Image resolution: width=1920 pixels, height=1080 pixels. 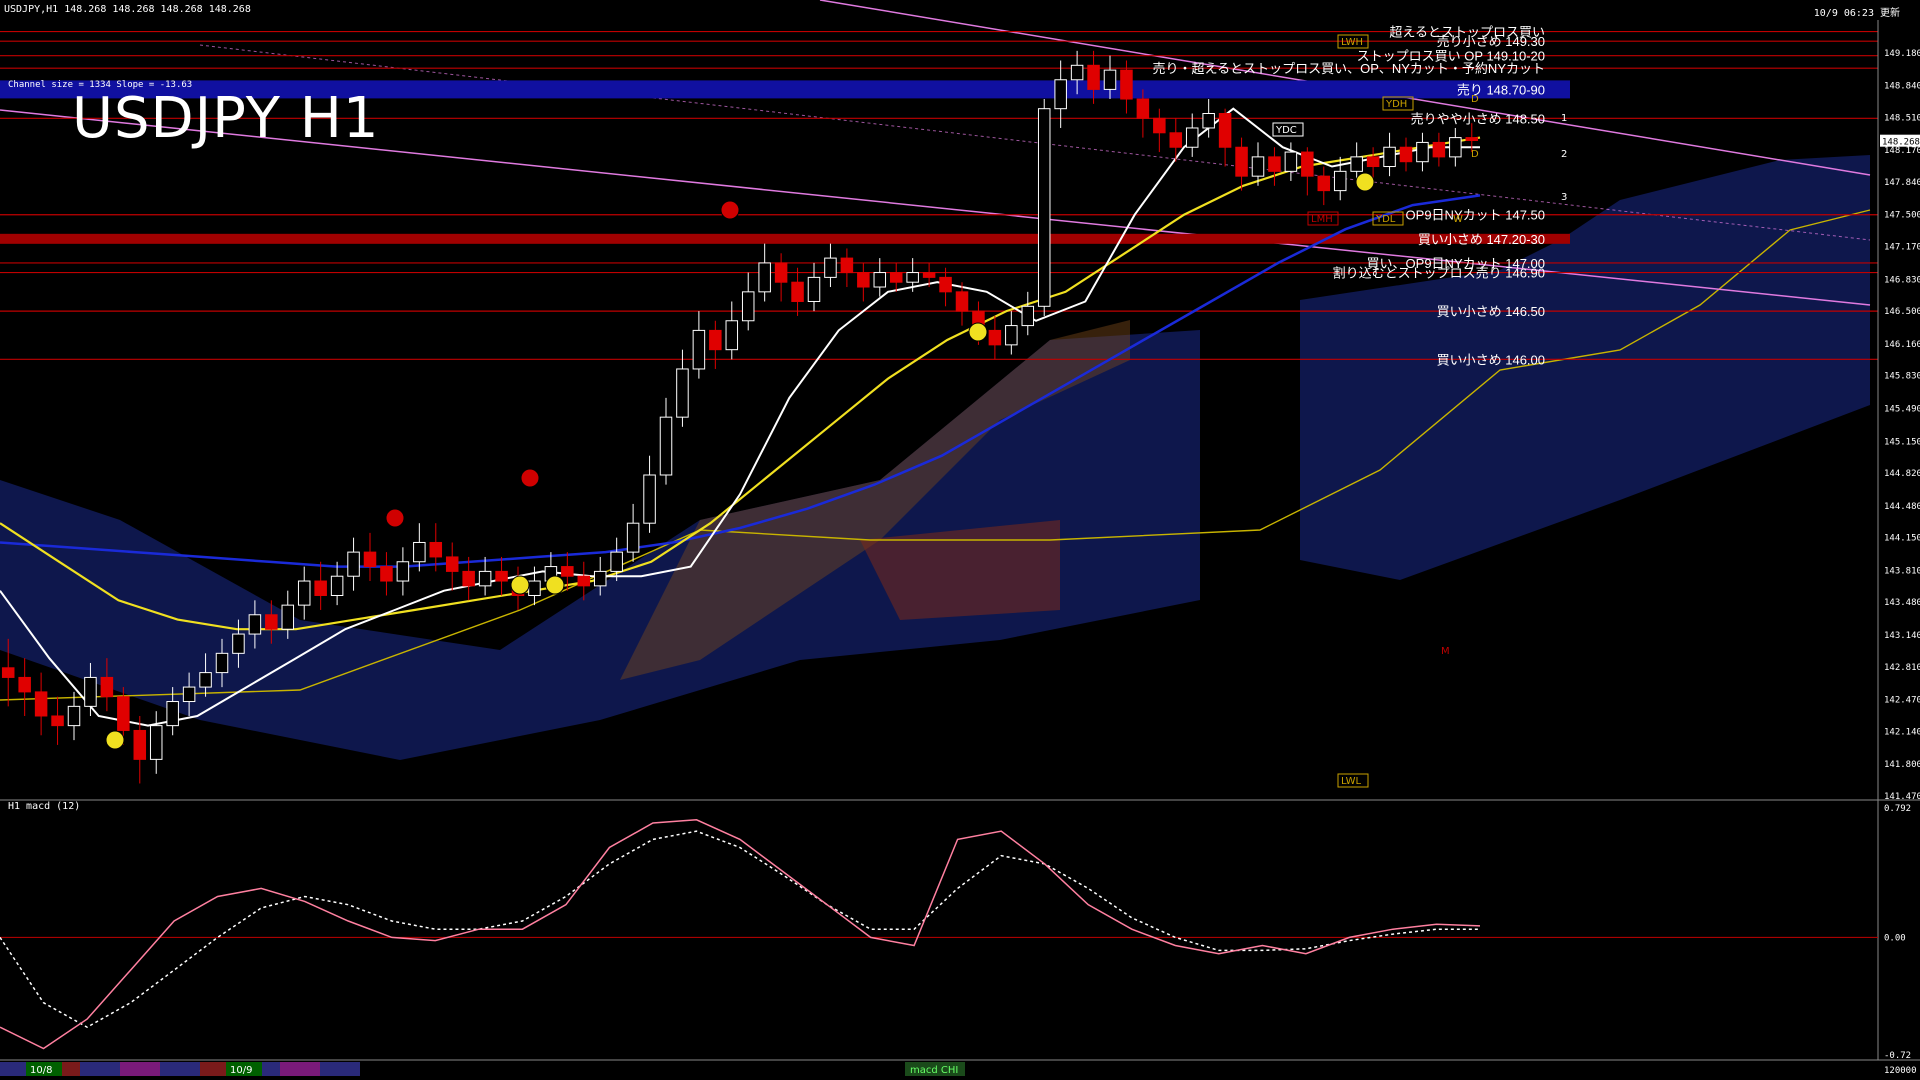 I want to click on price-tag: YDH, so click(x=1396, y=104).